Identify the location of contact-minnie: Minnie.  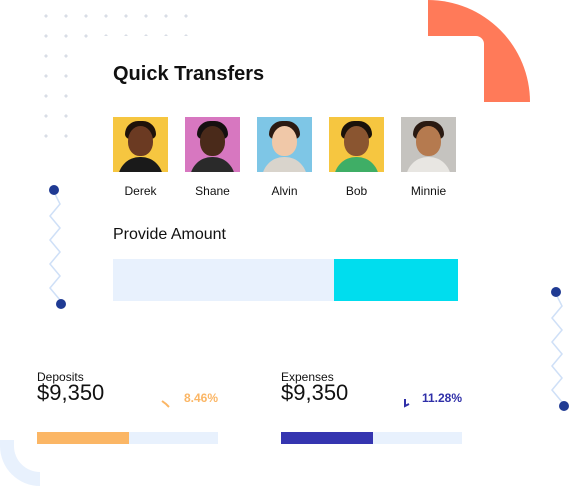
(428, 157).